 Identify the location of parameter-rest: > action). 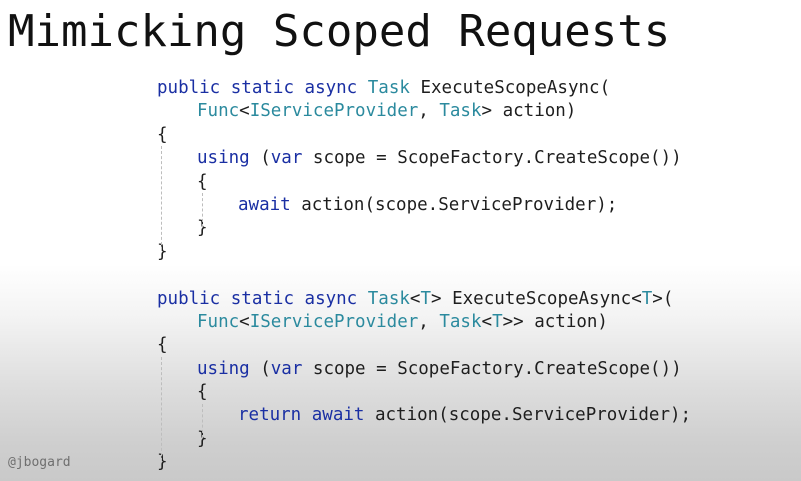
(529, 111).